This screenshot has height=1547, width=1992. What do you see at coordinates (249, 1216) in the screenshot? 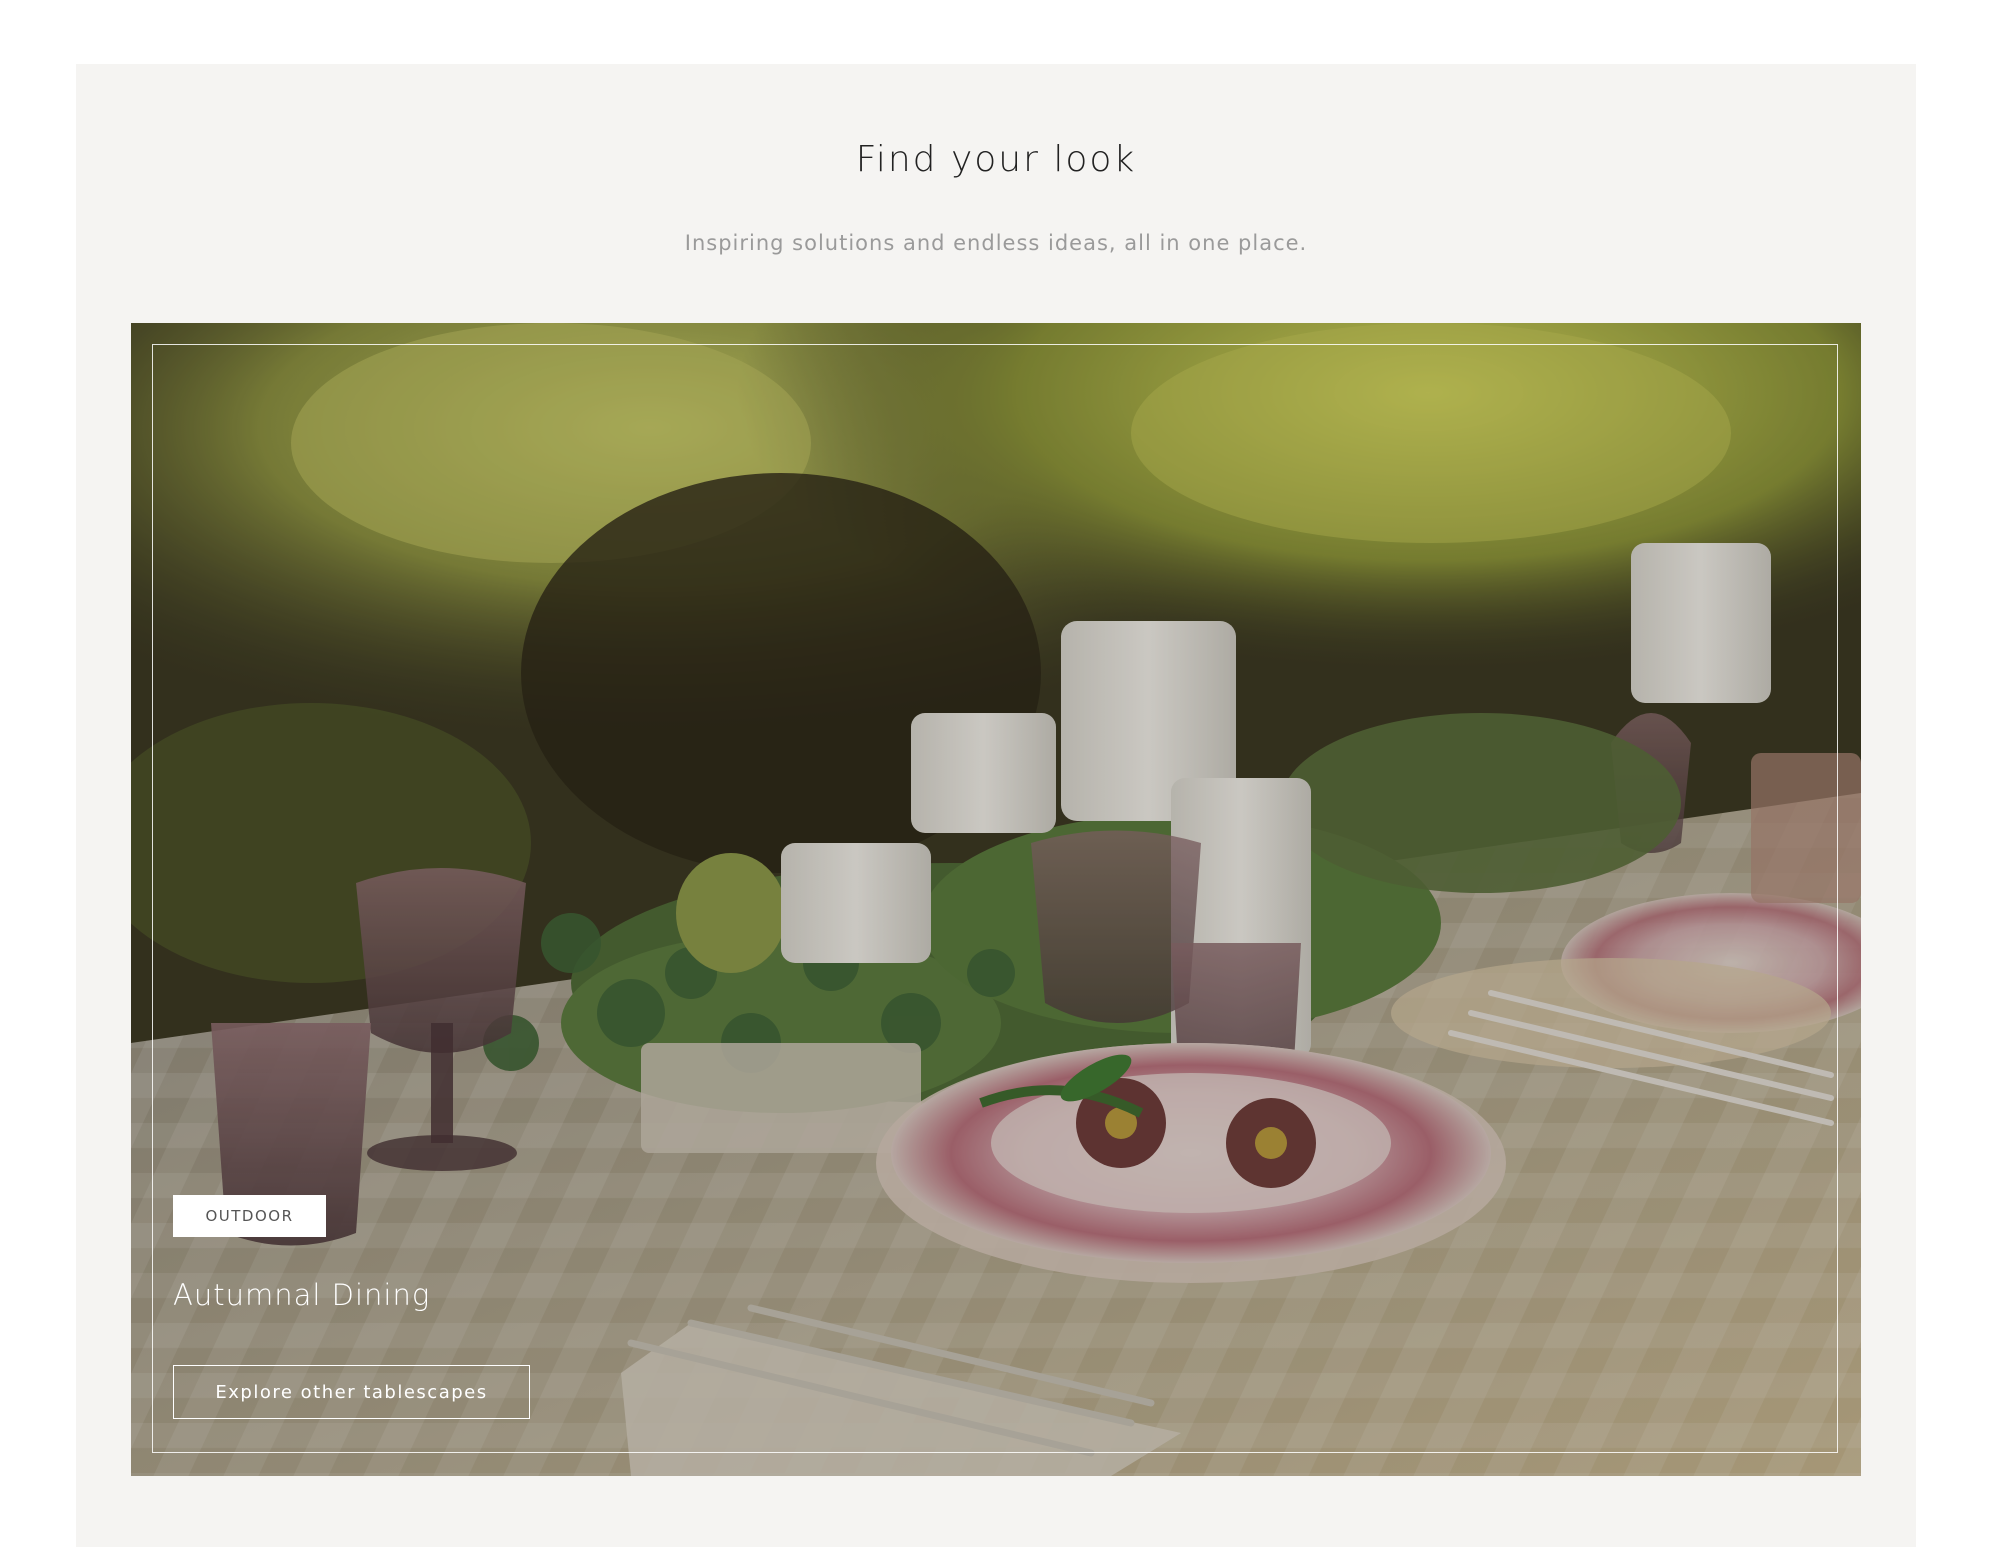
I see `category-tag: OUTDOOR` at bounding box center [249, 1216].